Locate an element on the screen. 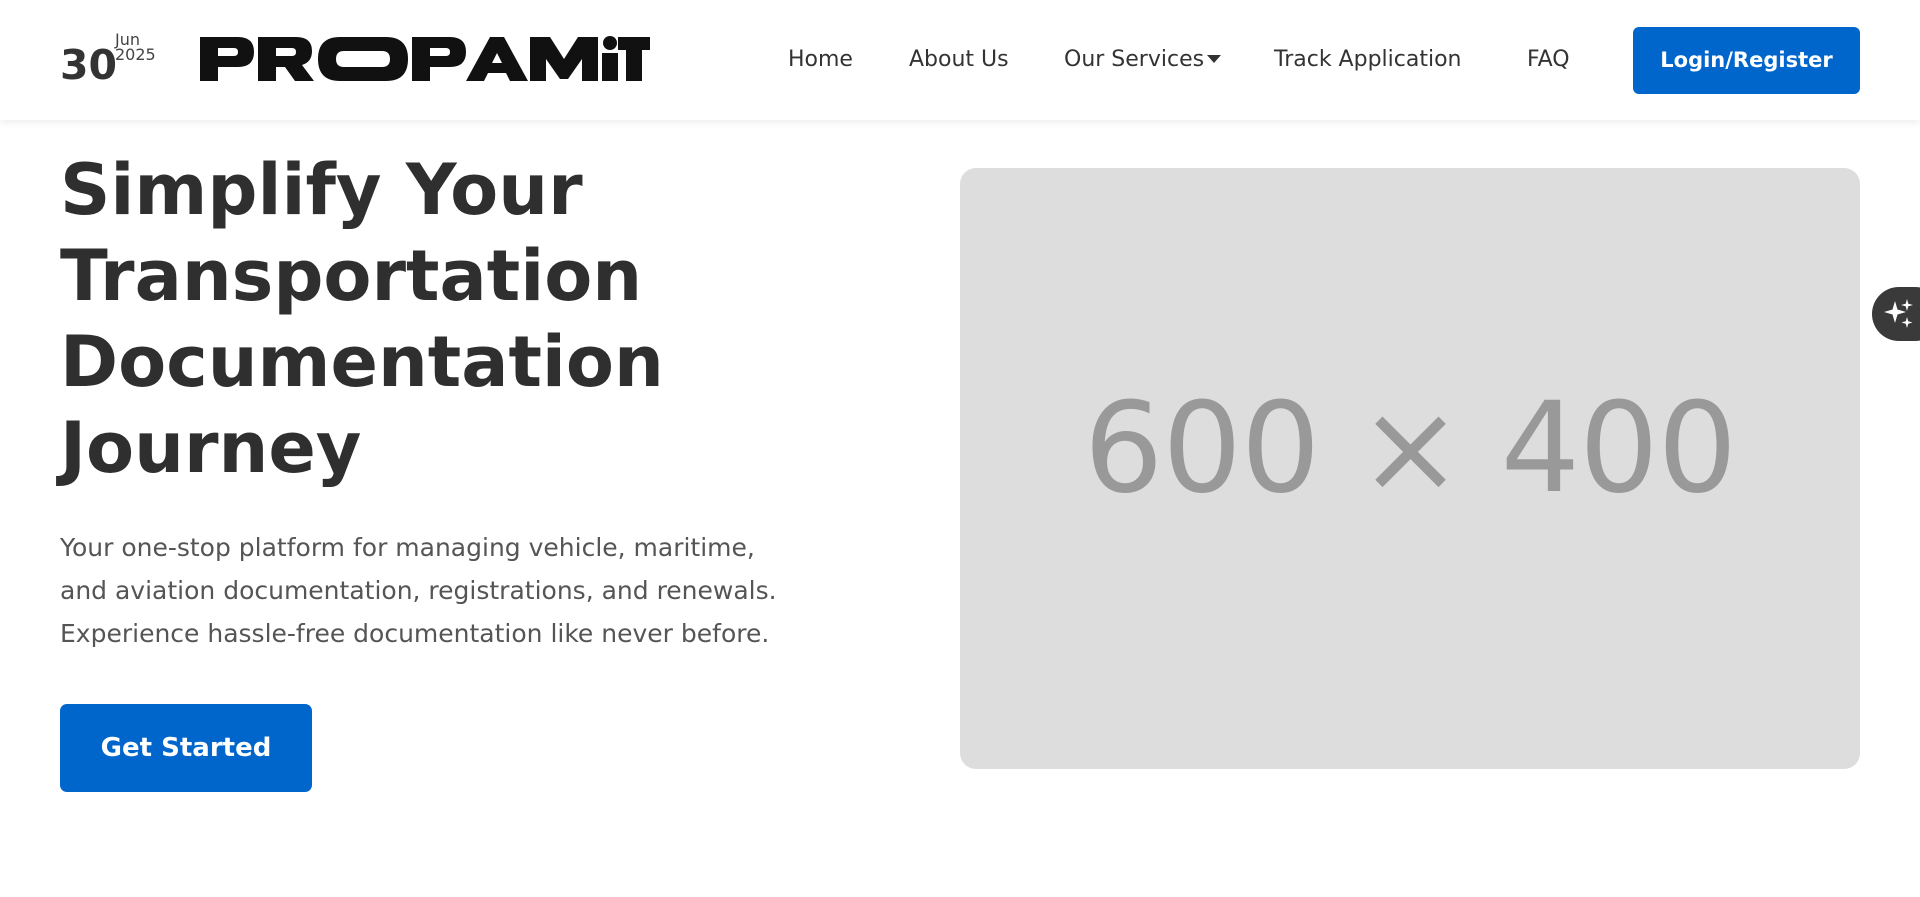 Image resolution: width=1920 pixels, height=897 pixels. nav-our-services-label: Our Services is located at coordinates (1134, 59).